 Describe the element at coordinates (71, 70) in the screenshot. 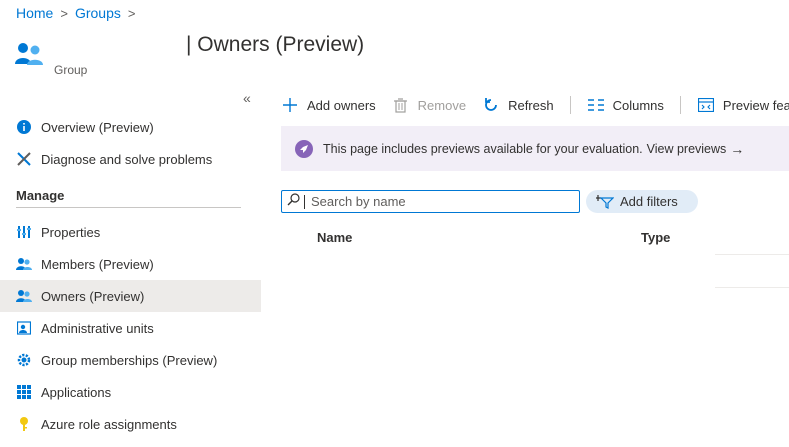

I see `page-subtitle: Group` at that location.